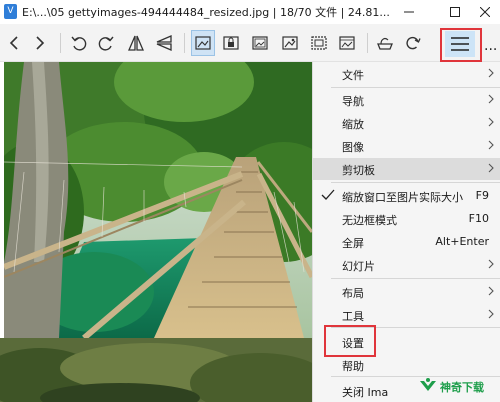 The image size is (500, 402). I want to click on menu-item-label: 图像, so click(353, 147).